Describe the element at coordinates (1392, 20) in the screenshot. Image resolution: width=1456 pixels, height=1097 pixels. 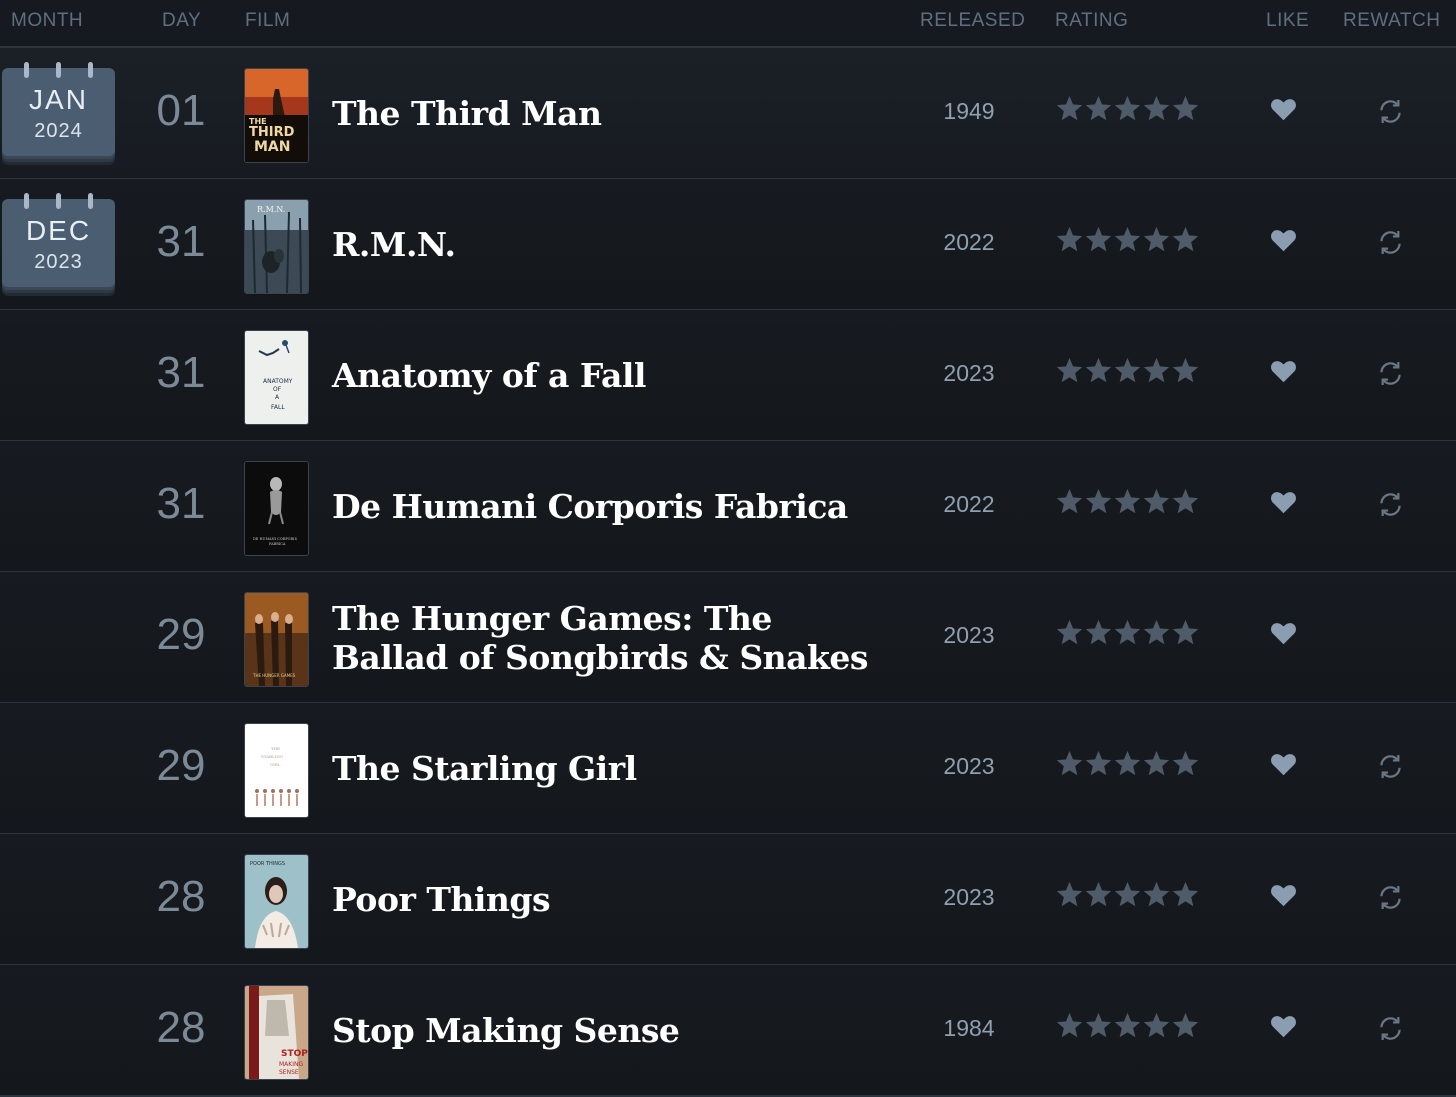
I see `header-rewatch: REWATCH` at that location.